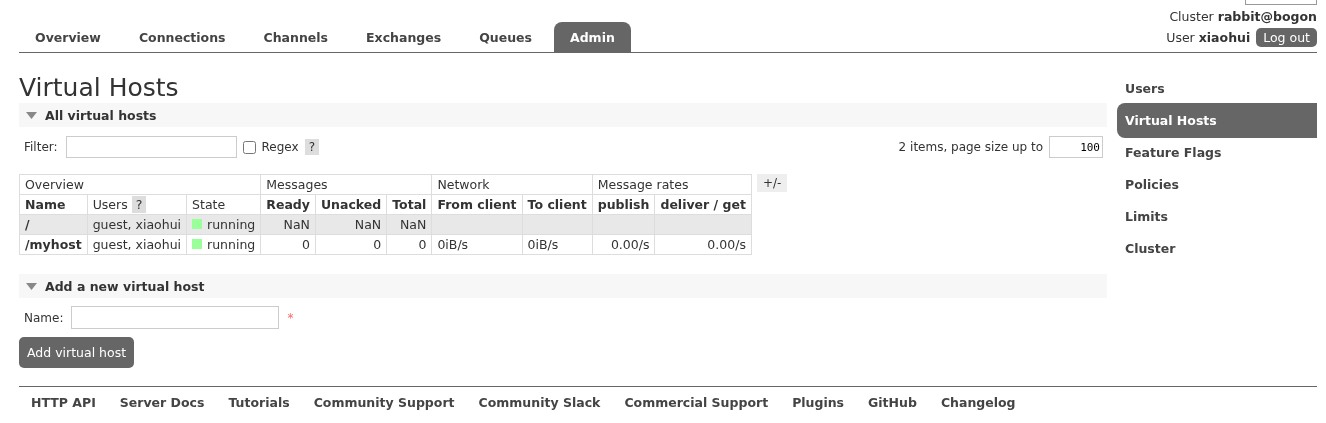  I want to click on logout-button: Log out, so click(1286, 37).